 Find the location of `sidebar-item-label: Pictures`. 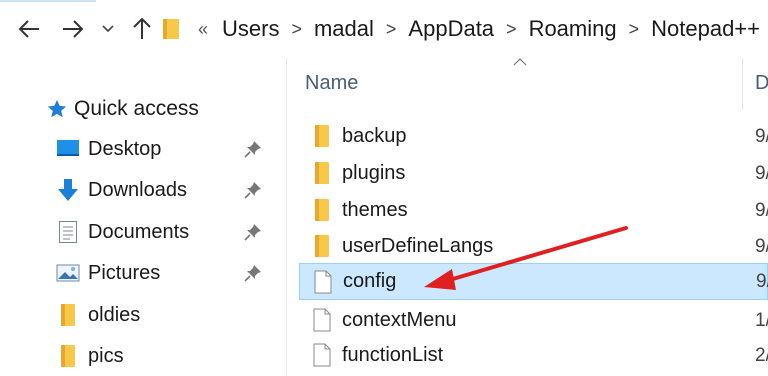

sidebar-item-label: Pictures is located at coordinates (124, 272).